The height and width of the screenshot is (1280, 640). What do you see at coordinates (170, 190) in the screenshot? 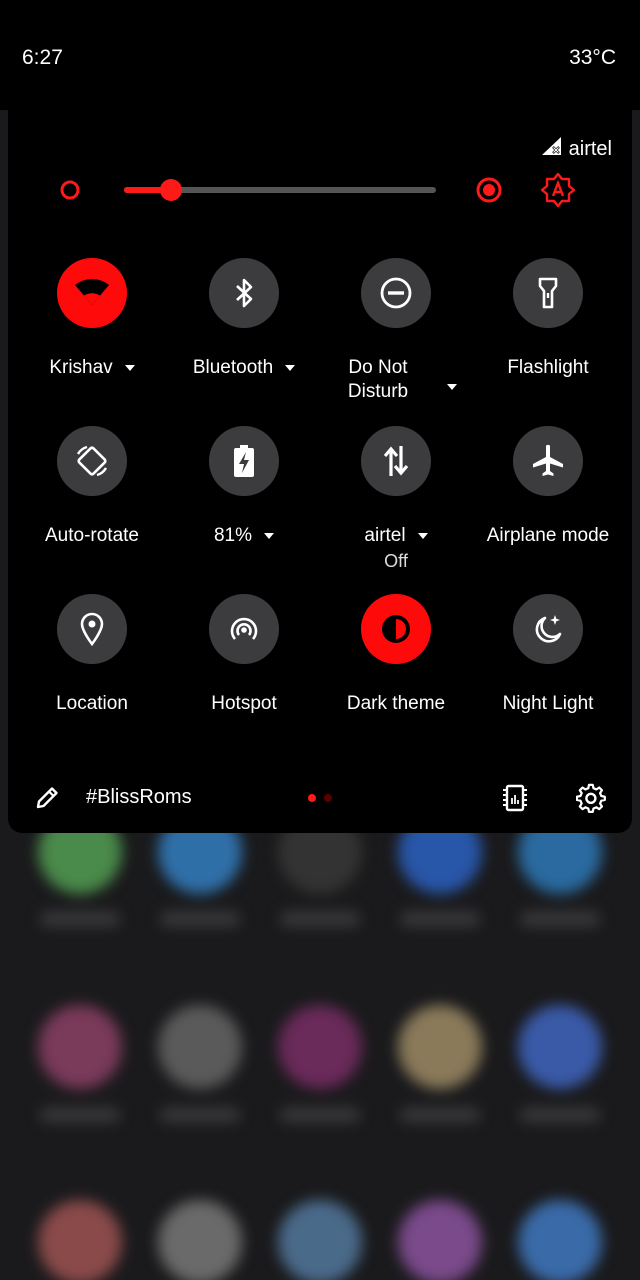
I see `brightness-slider-thumb` at bounding box center [170, 190].